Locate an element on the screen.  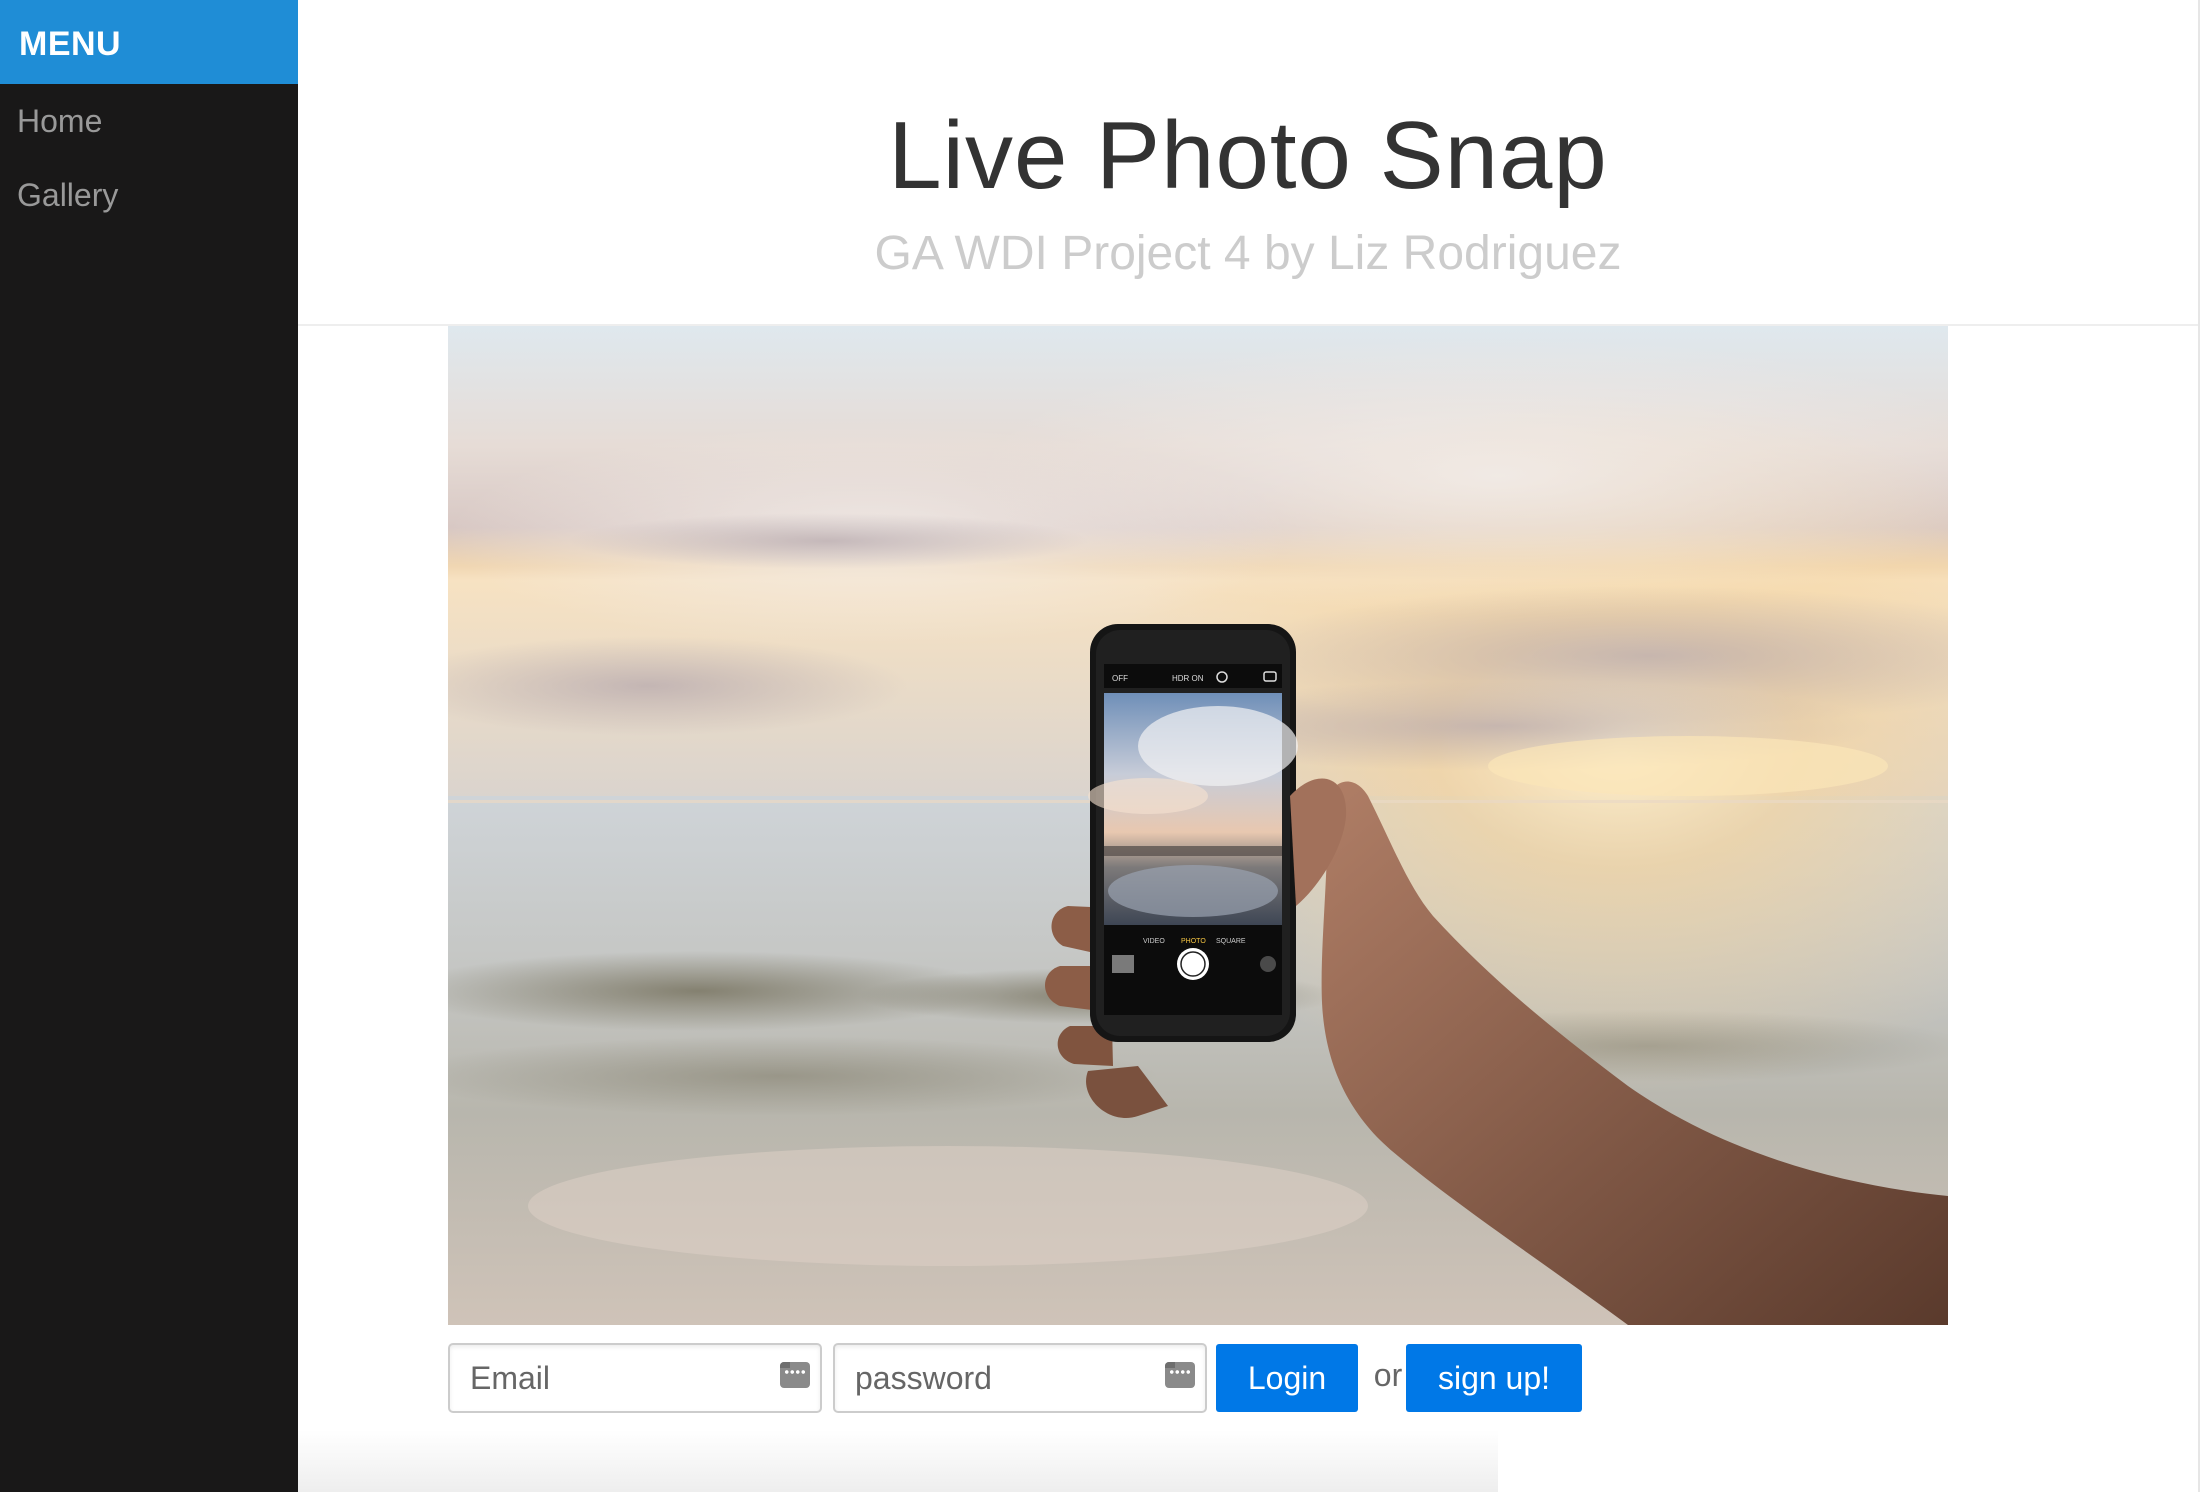
menu-heading: MENU is located at coordinates (149, 42).